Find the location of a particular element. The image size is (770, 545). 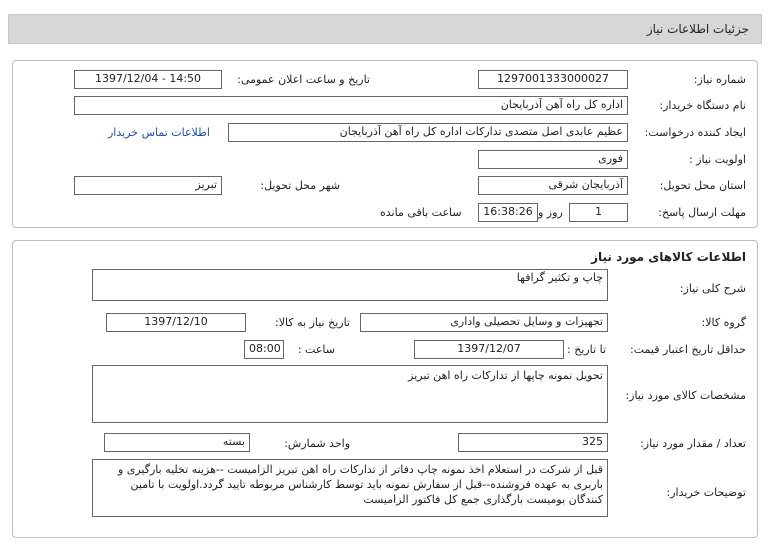

priority-field: فوری is located at coordinates (553, 159).